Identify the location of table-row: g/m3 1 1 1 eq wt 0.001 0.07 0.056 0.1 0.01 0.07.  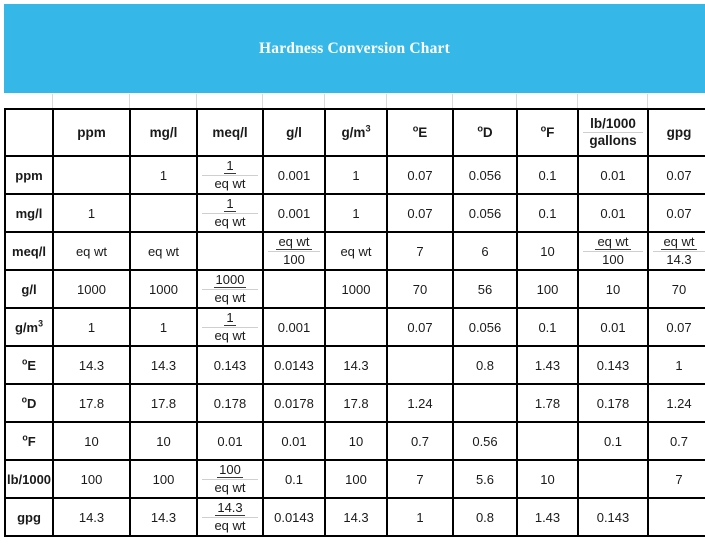
(354, 327).